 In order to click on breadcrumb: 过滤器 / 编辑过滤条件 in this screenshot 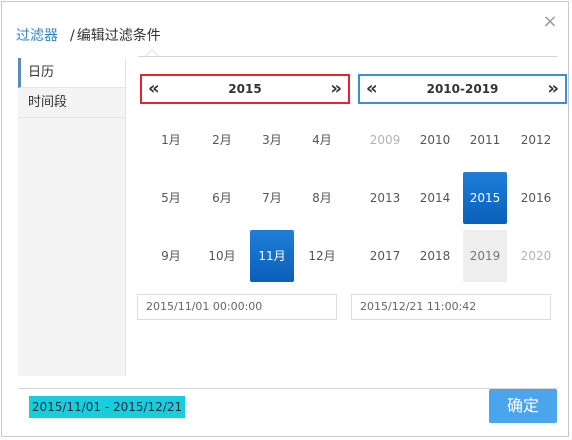, I will do `click(88, 36)`.